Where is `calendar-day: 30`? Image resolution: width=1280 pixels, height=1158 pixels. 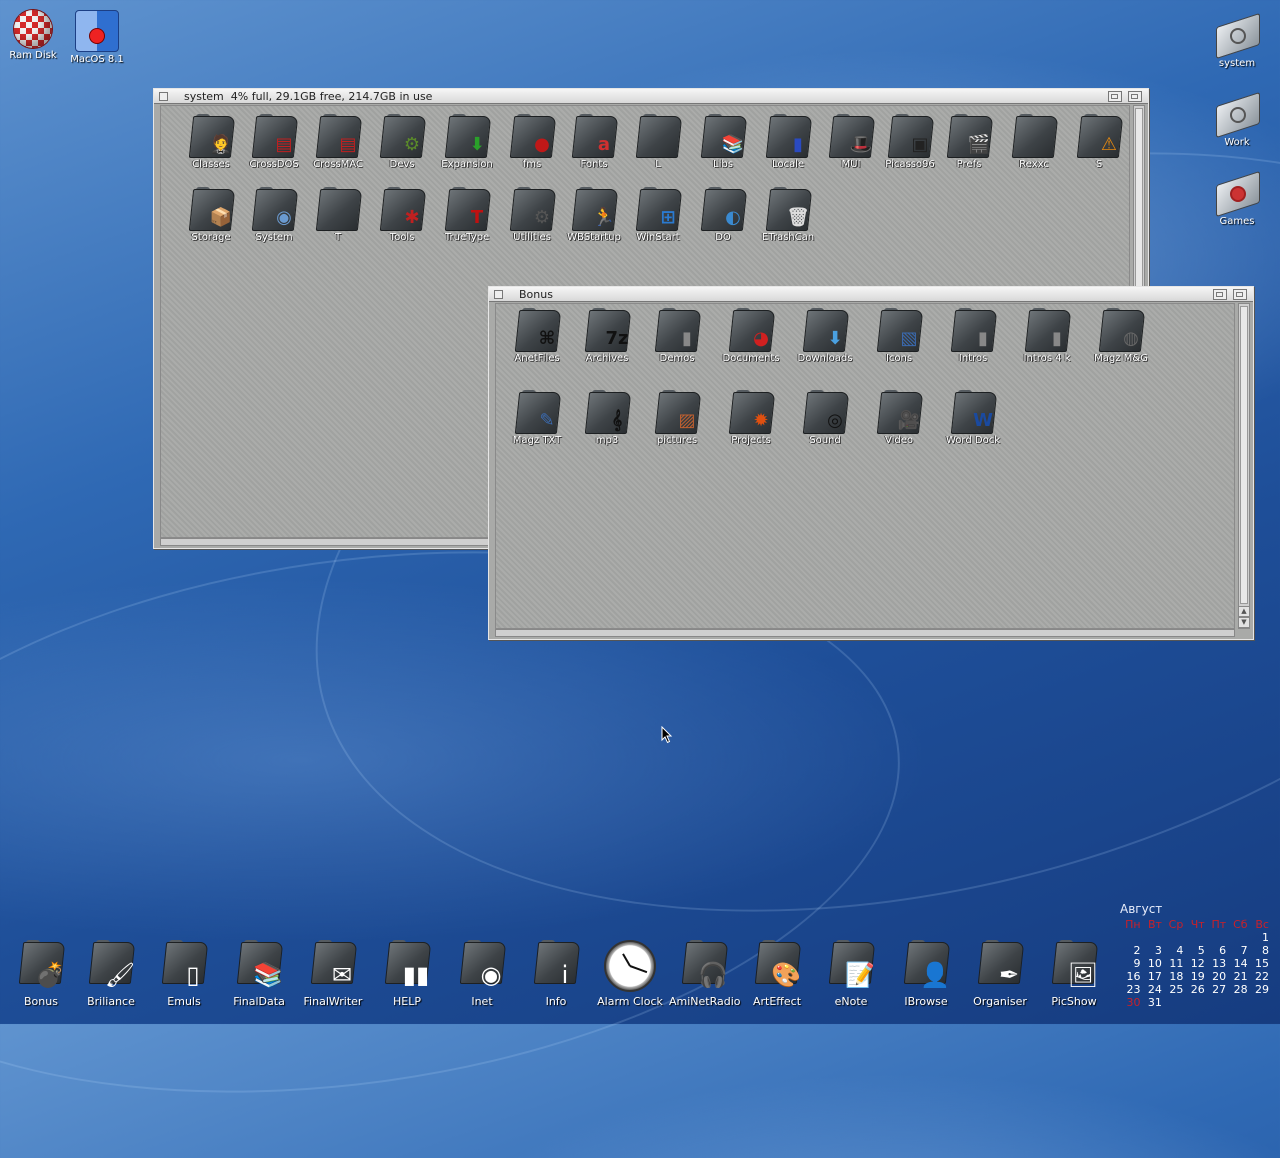
calendar-day: 30 is located at coordinates (1131, 1002).